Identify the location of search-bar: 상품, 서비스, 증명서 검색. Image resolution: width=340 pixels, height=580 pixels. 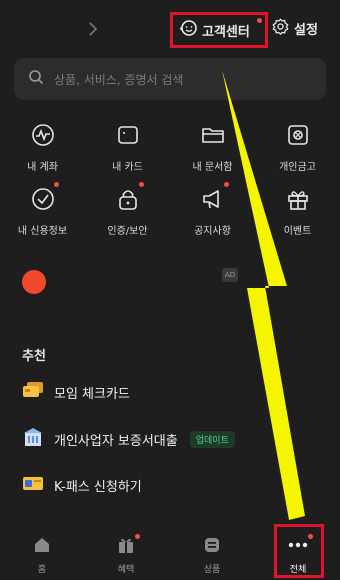
(170, 79).